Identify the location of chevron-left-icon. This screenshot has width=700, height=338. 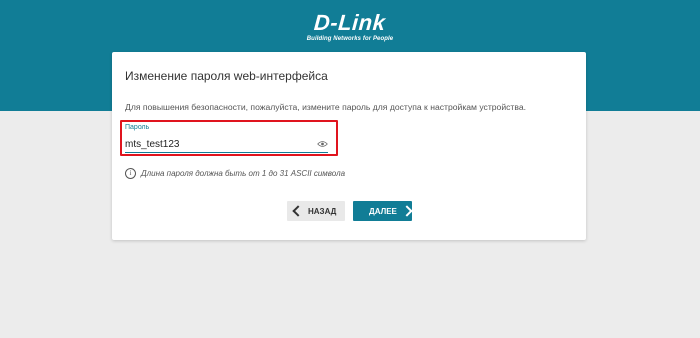
(298, 211).